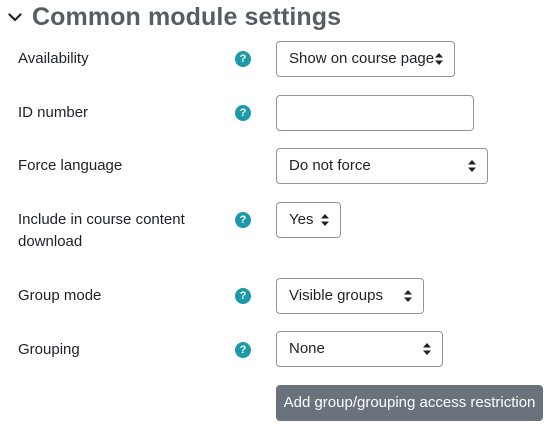  What do you see at coordinates (359, 349) in the screenshot?
I see `grouping-select: None` at bounding box center [359, 349].